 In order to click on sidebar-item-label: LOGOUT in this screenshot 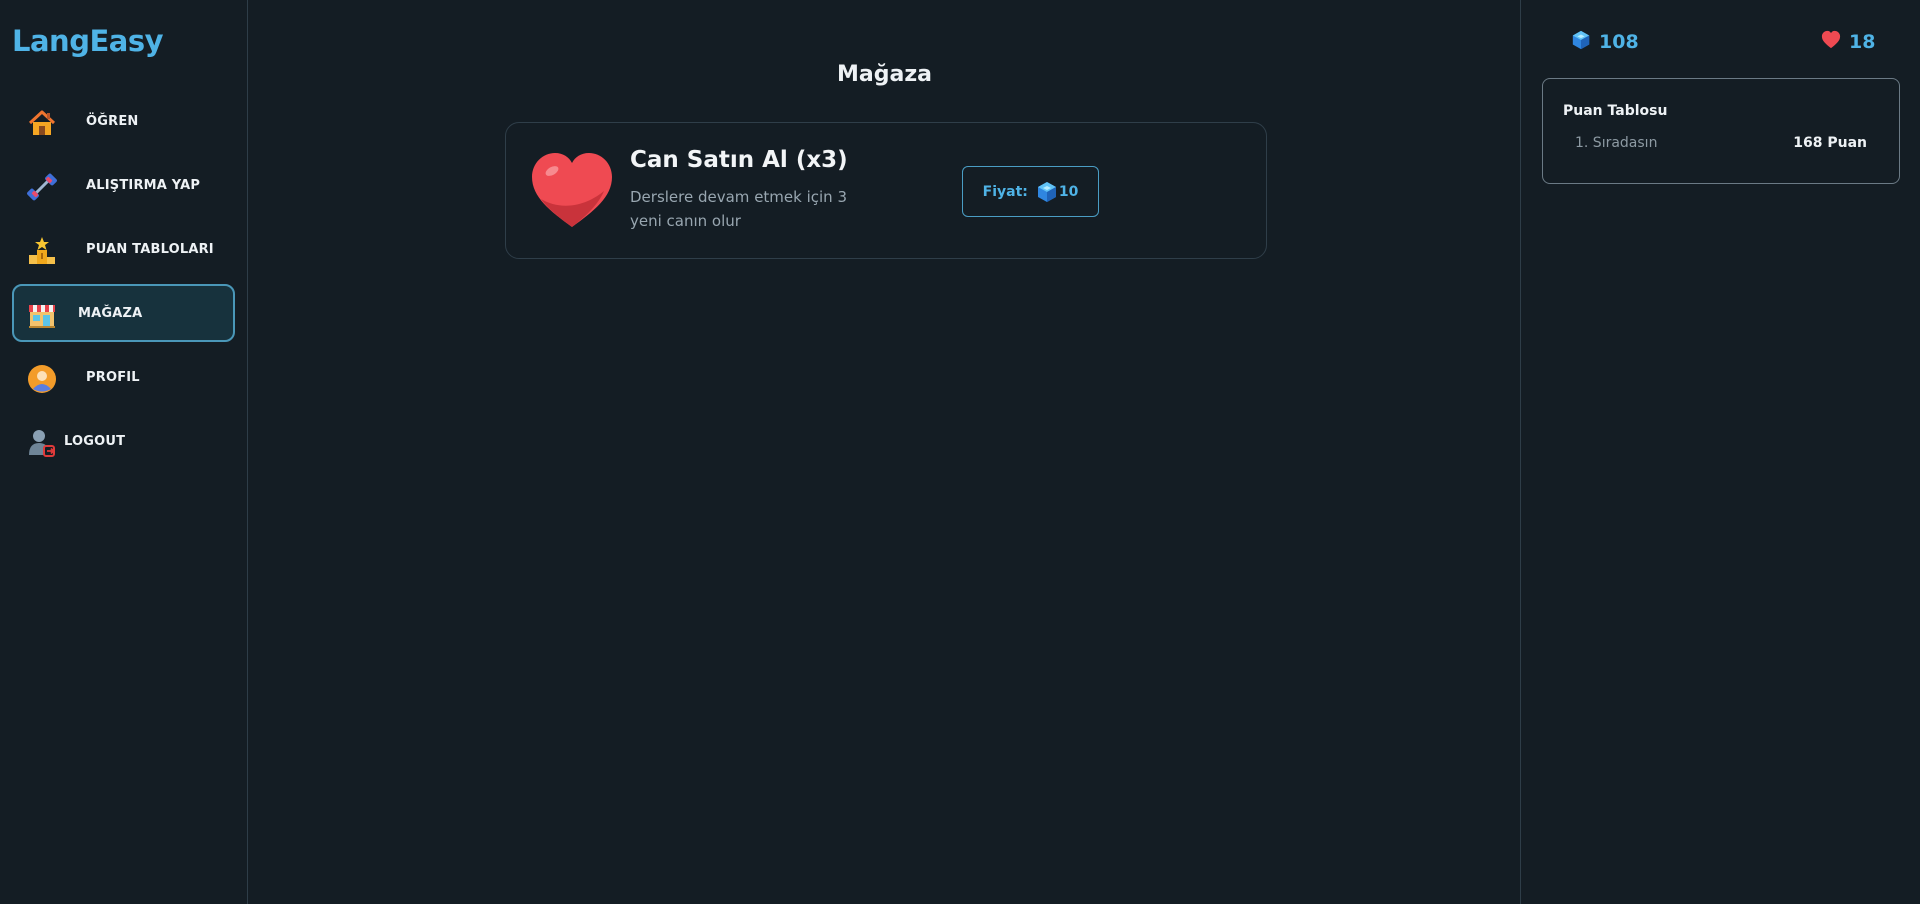, I will do `click(95, 441)`.